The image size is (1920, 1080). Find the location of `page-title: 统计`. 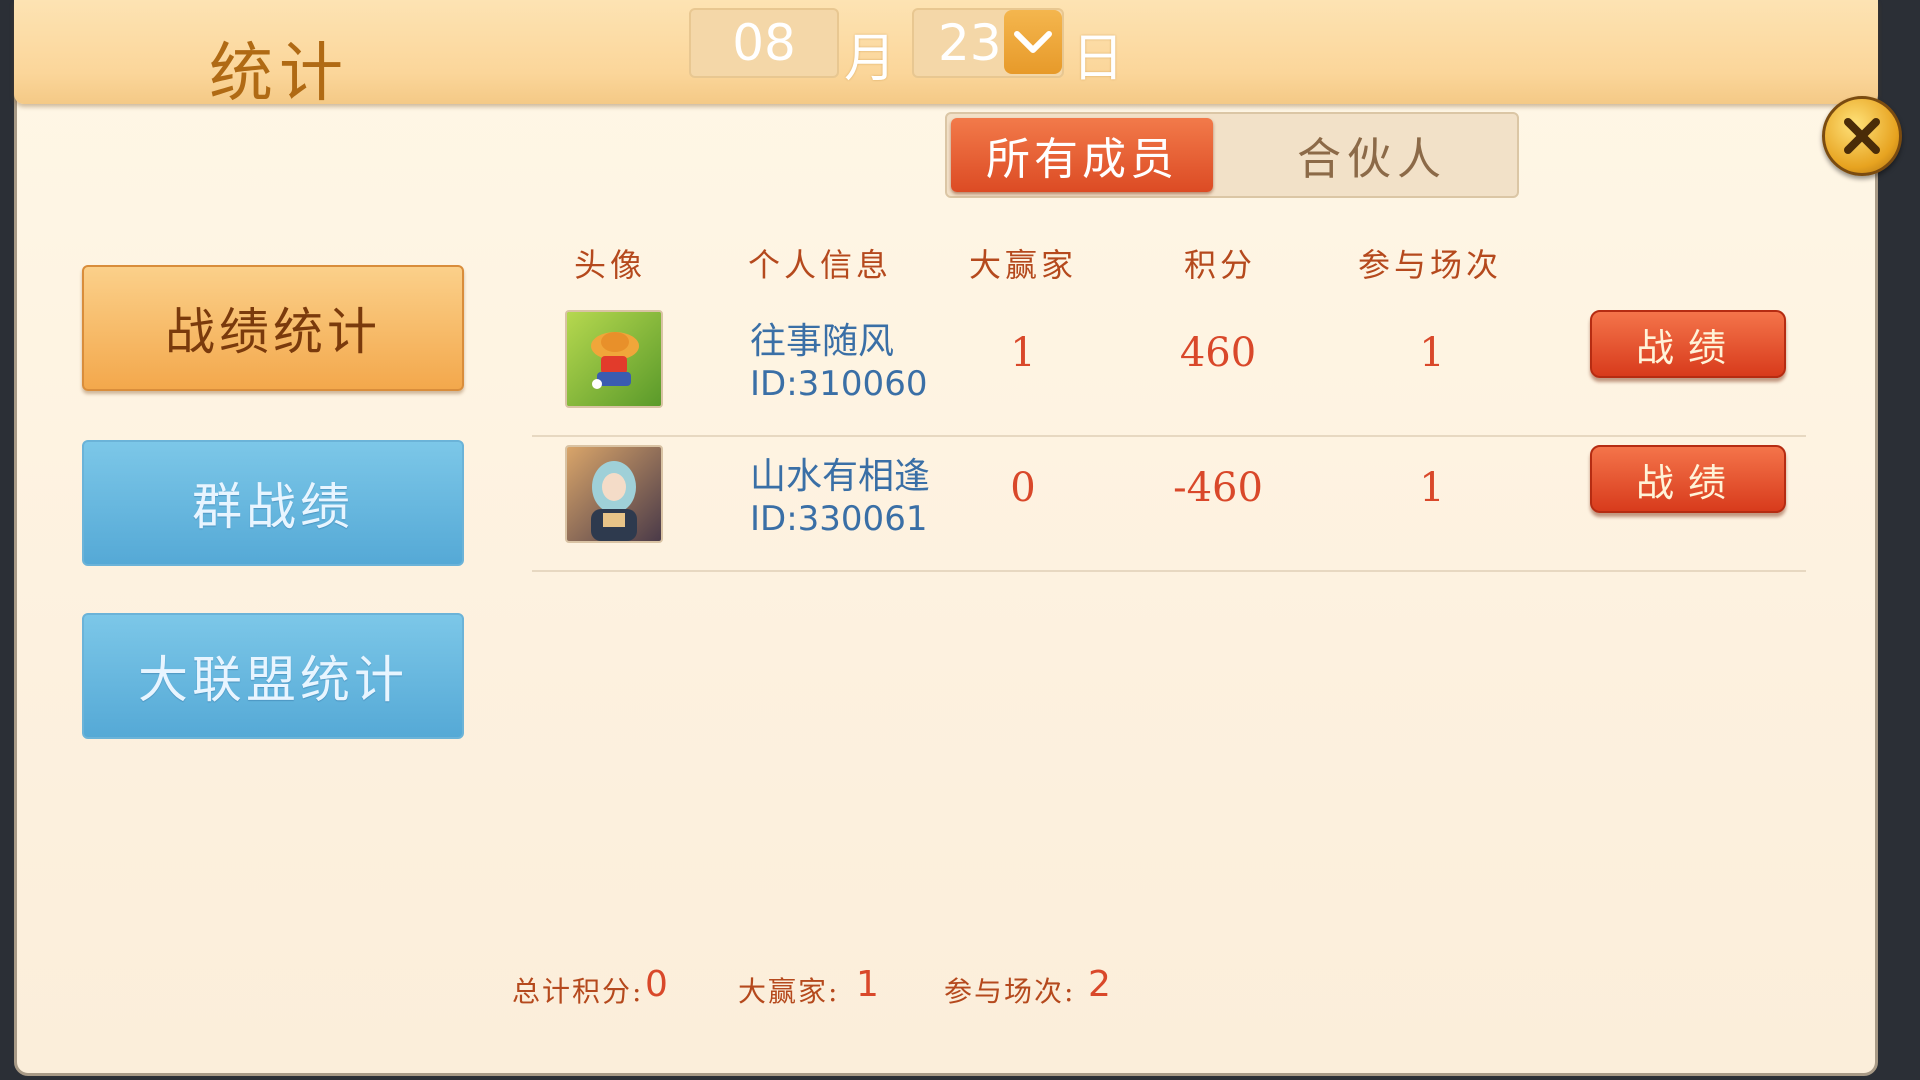

page-title: 统计 is located at coordinates (279, 74).